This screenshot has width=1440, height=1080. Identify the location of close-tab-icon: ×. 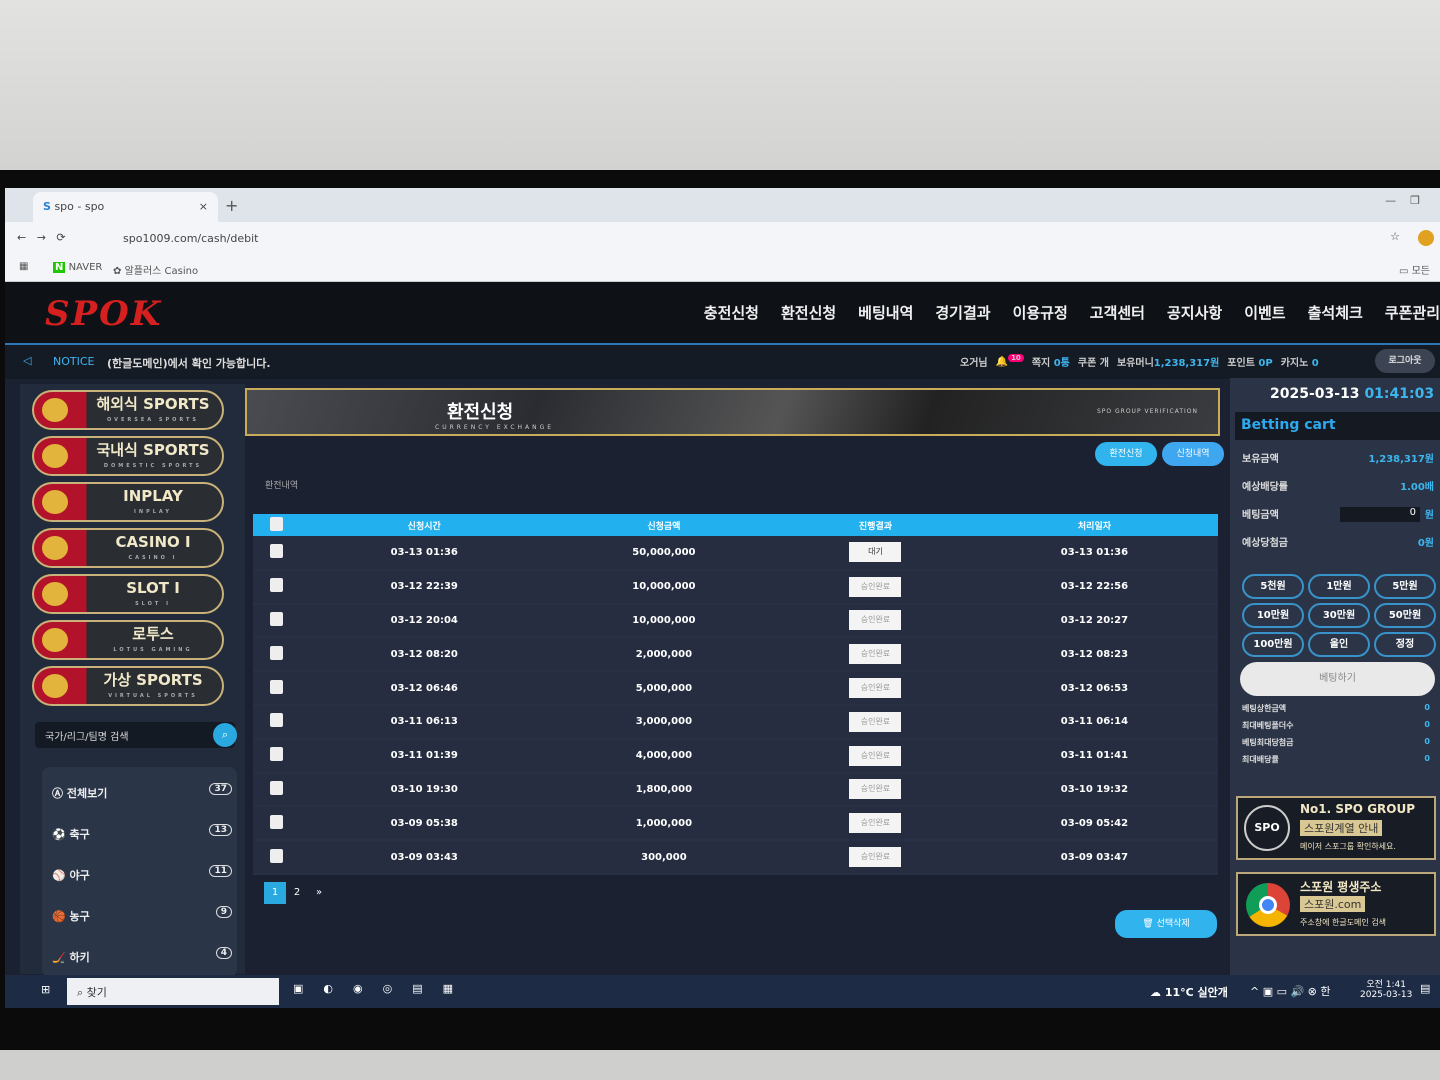
(203, 206).